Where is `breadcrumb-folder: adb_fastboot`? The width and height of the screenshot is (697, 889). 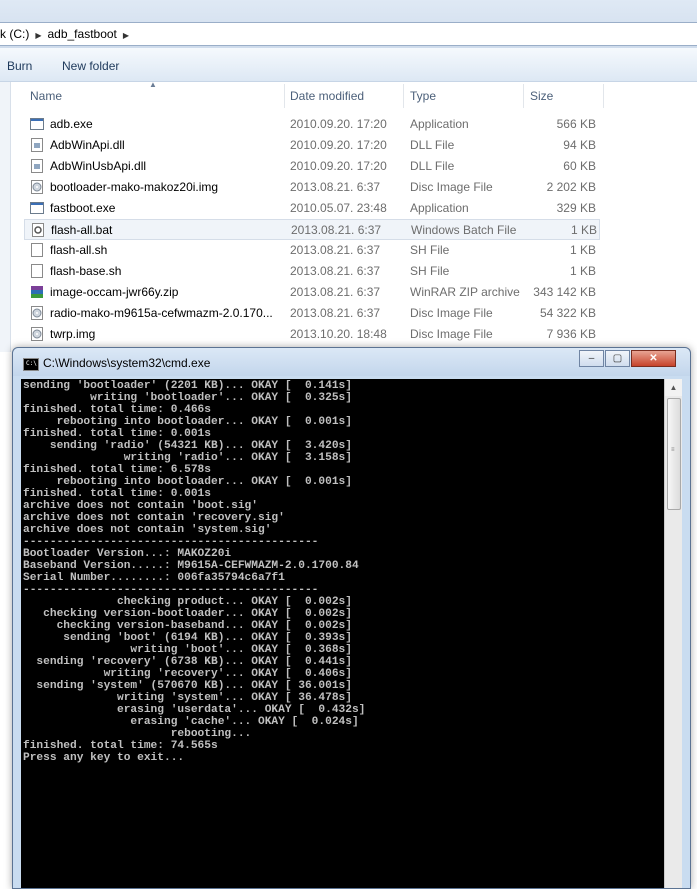
breadcrumb-folder: adb_fastboot is located at coordinates (81, 34).